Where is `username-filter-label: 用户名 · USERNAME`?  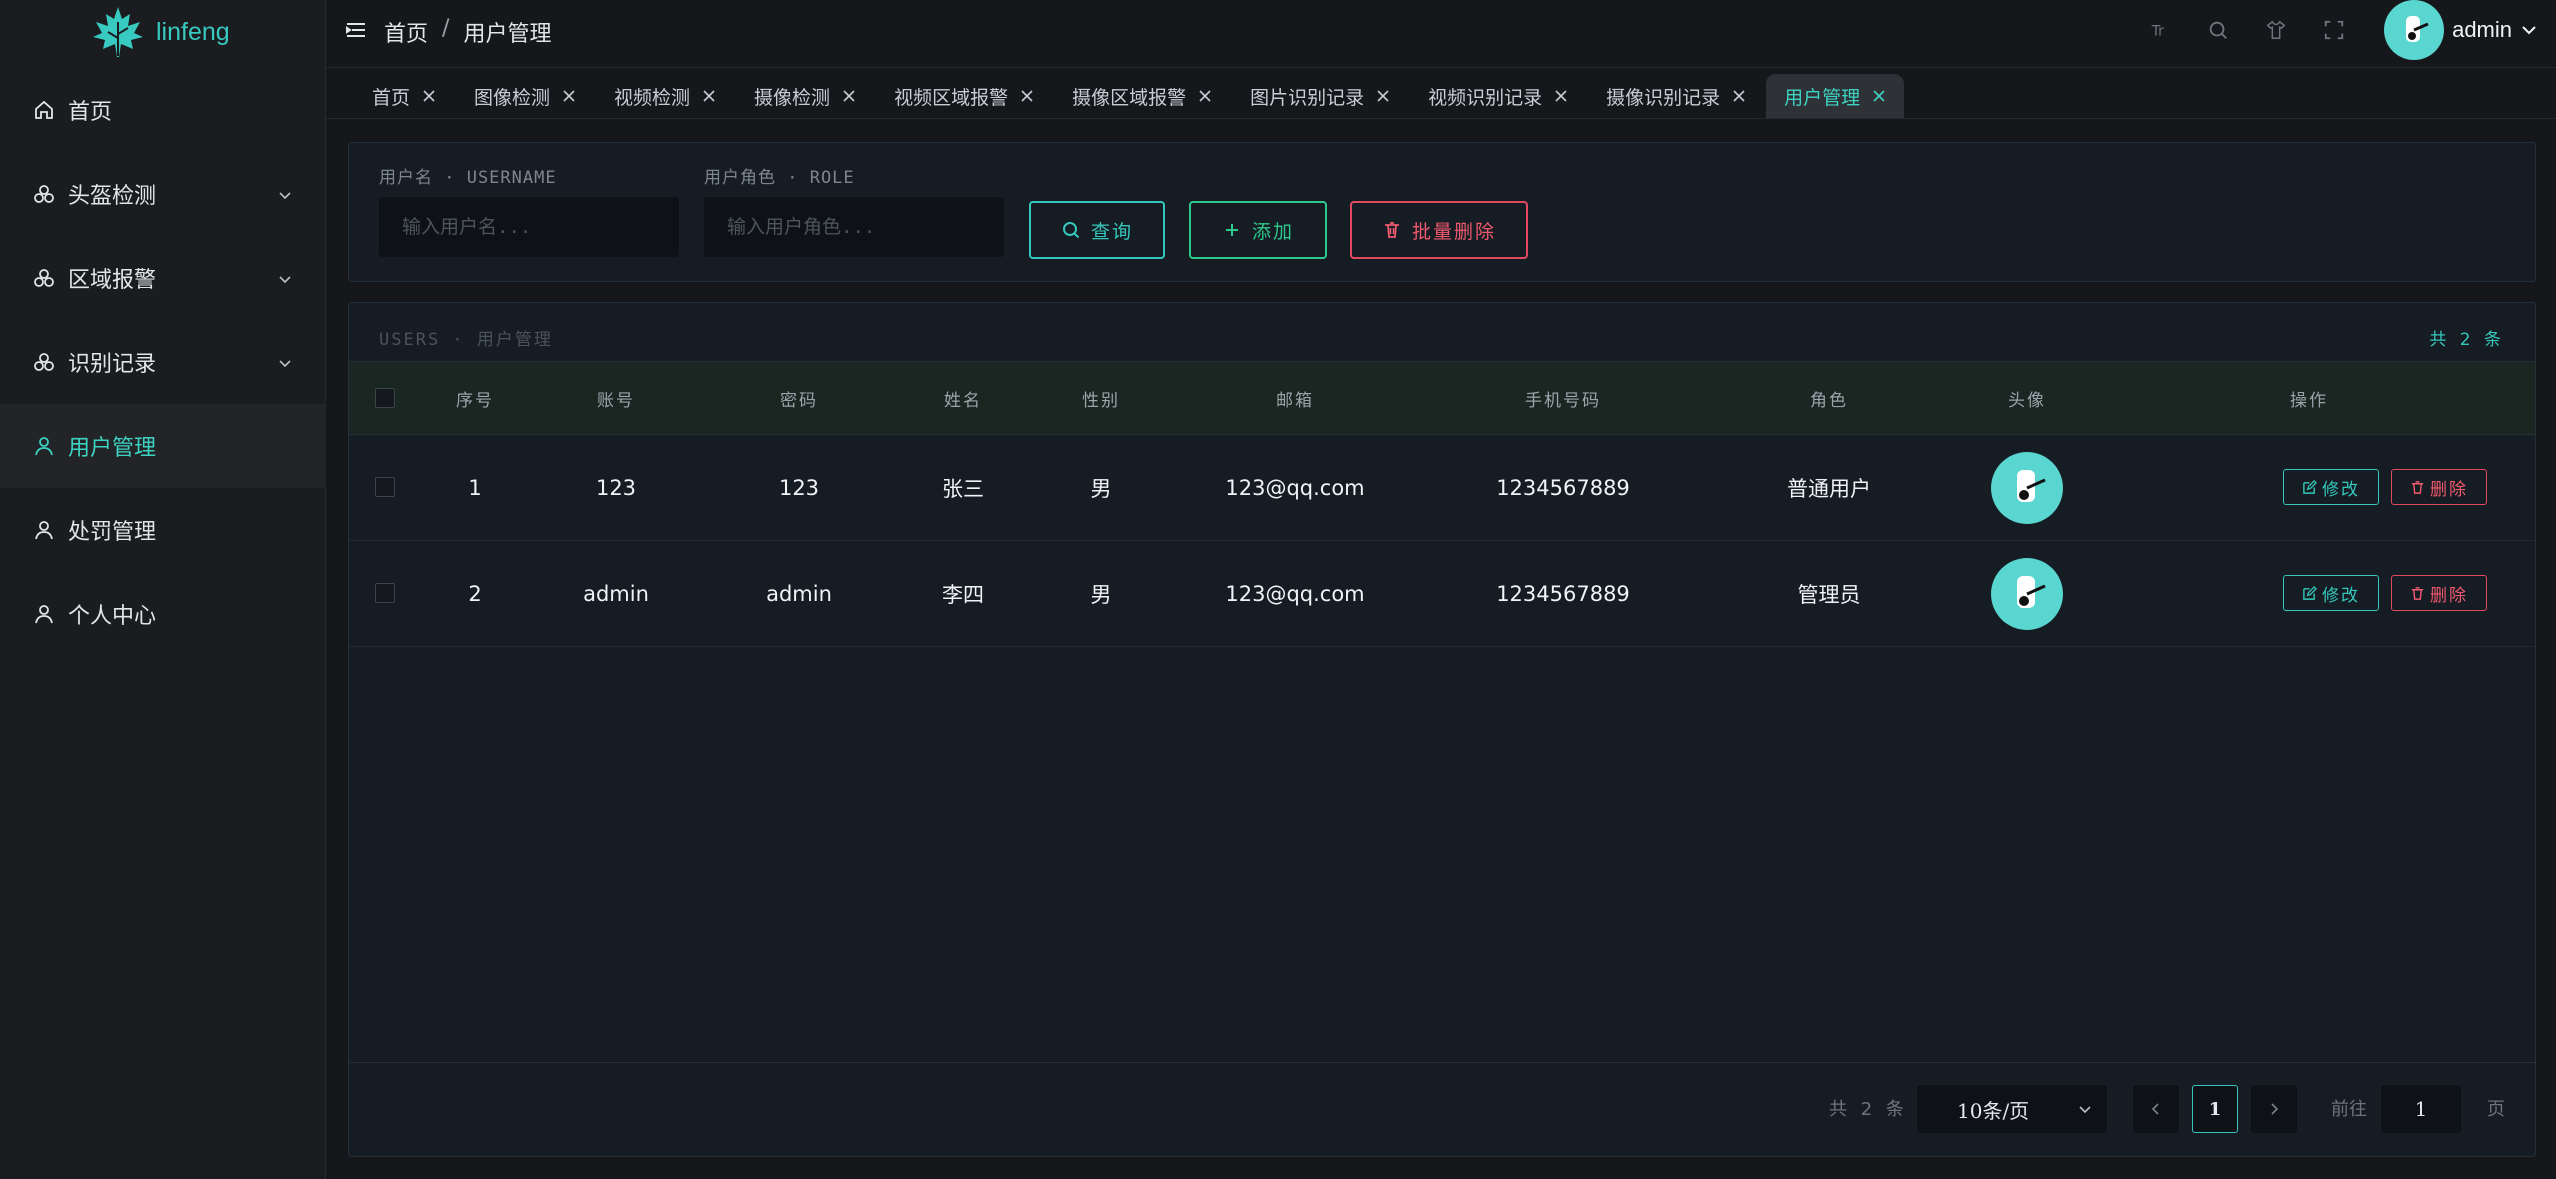
username-filter-label: 用户名 · USERNAME is located at coordinates (468, 178).